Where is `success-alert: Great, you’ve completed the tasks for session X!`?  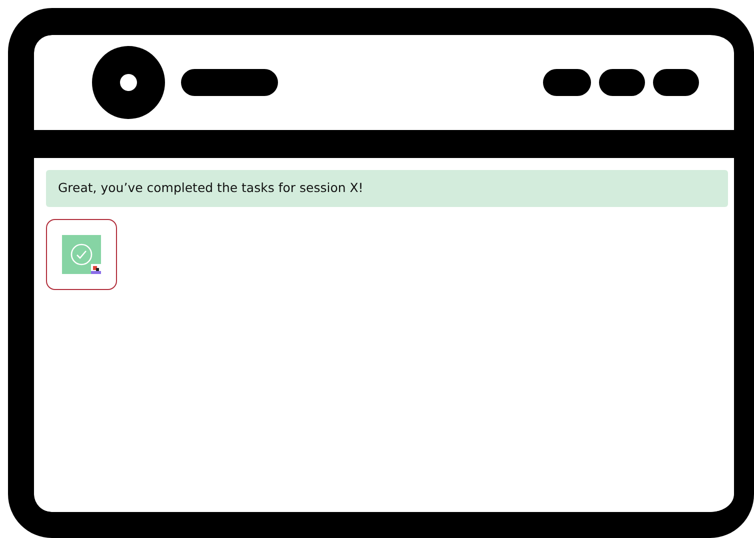 success-alert: Great, you’ve completed the tasks for session X! is located at coordinates (387, 188).